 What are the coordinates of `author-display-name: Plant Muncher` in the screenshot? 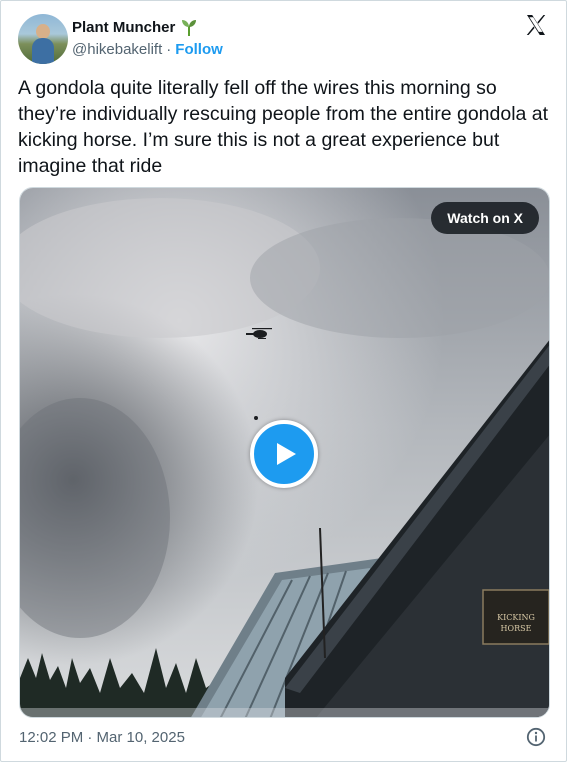 It's located at (123, 27).